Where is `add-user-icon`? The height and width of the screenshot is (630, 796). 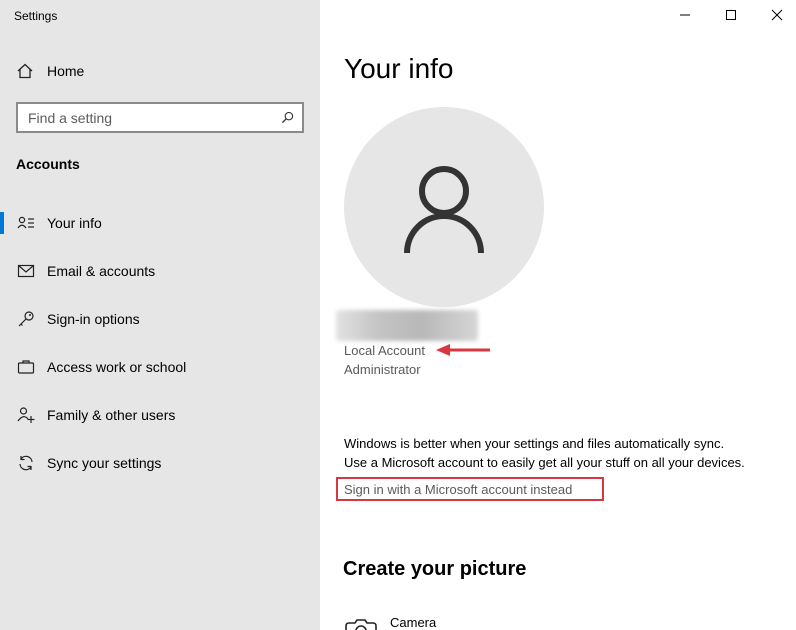
add-user-icon is located at coordinates (26, 415).